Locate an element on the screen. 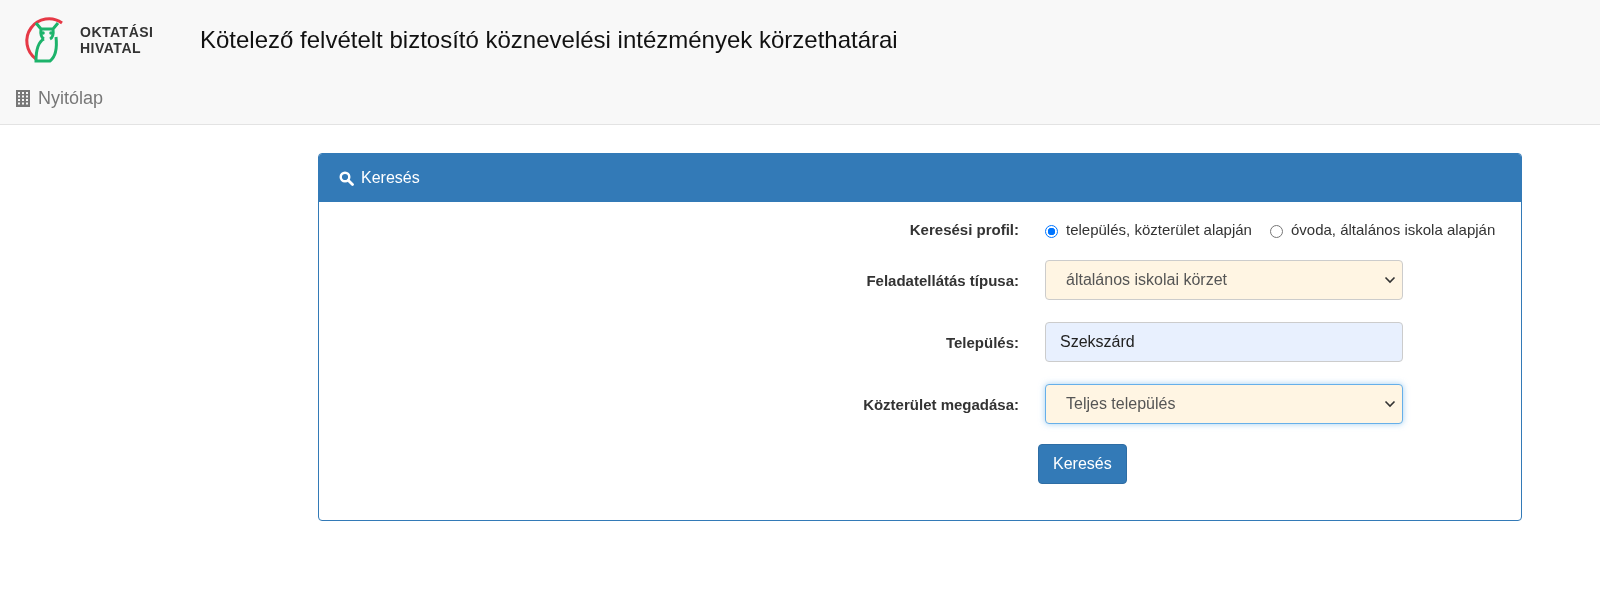 The height and width of the screenshot is (605, 1600). field-label: Közterület megadása: is located at coordinates (941, 404).